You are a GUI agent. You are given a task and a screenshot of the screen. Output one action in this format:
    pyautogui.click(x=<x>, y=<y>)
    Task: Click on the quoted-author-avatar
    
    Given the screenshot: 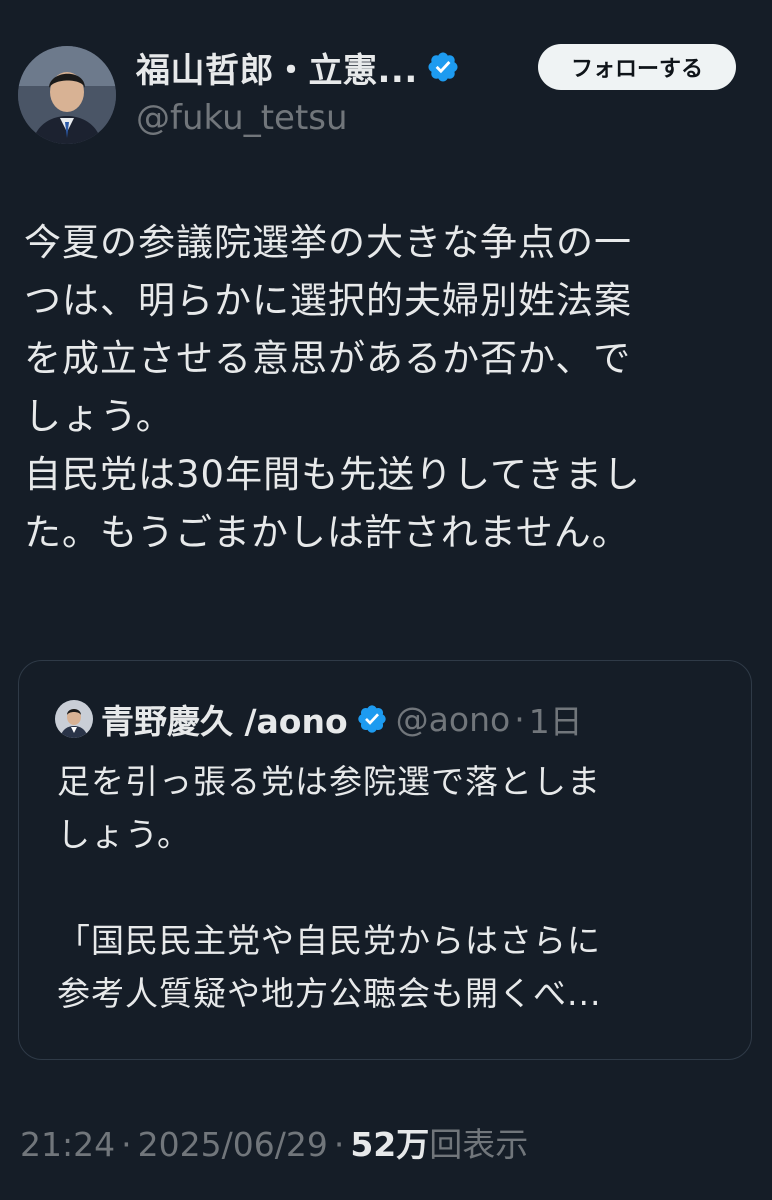 What is the action you would take?
    pyautogui.click(x=74, y=719)
    